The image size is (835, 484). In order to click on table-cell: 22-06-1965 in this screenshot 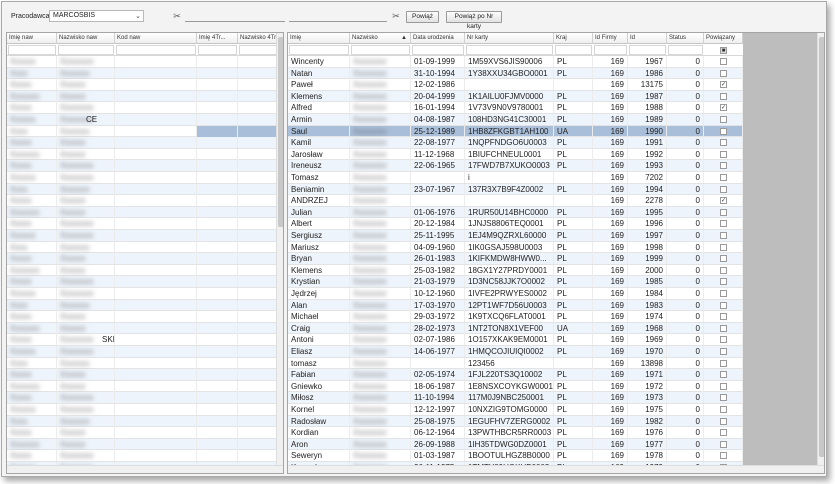, I will do `click(438, 166)`.